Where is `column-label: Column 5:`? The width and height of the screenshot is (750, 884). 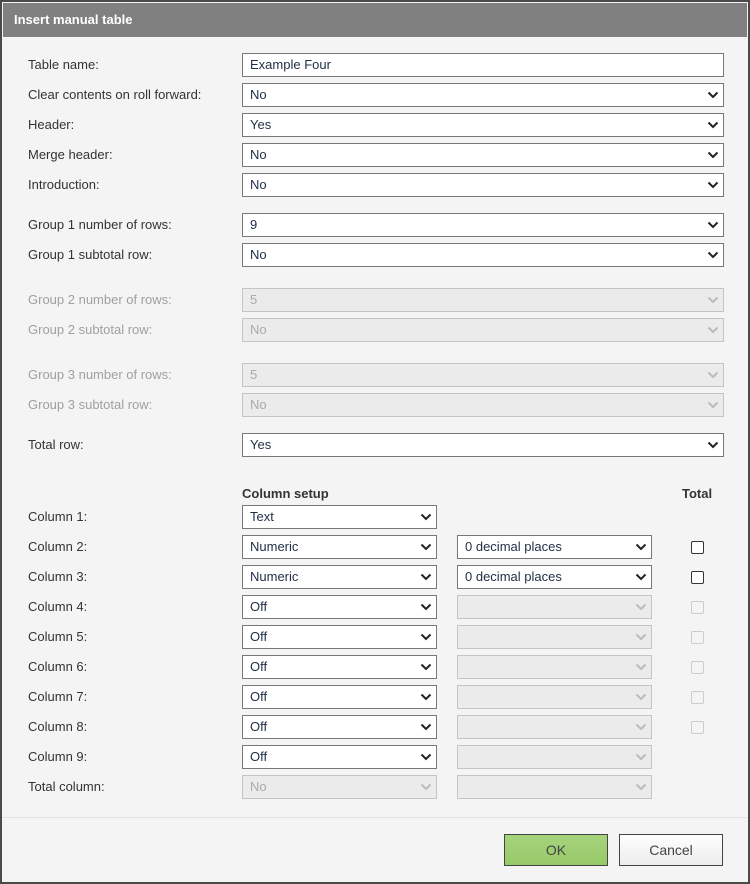
column-label: Column 5: is located at coordinates (58, 636).